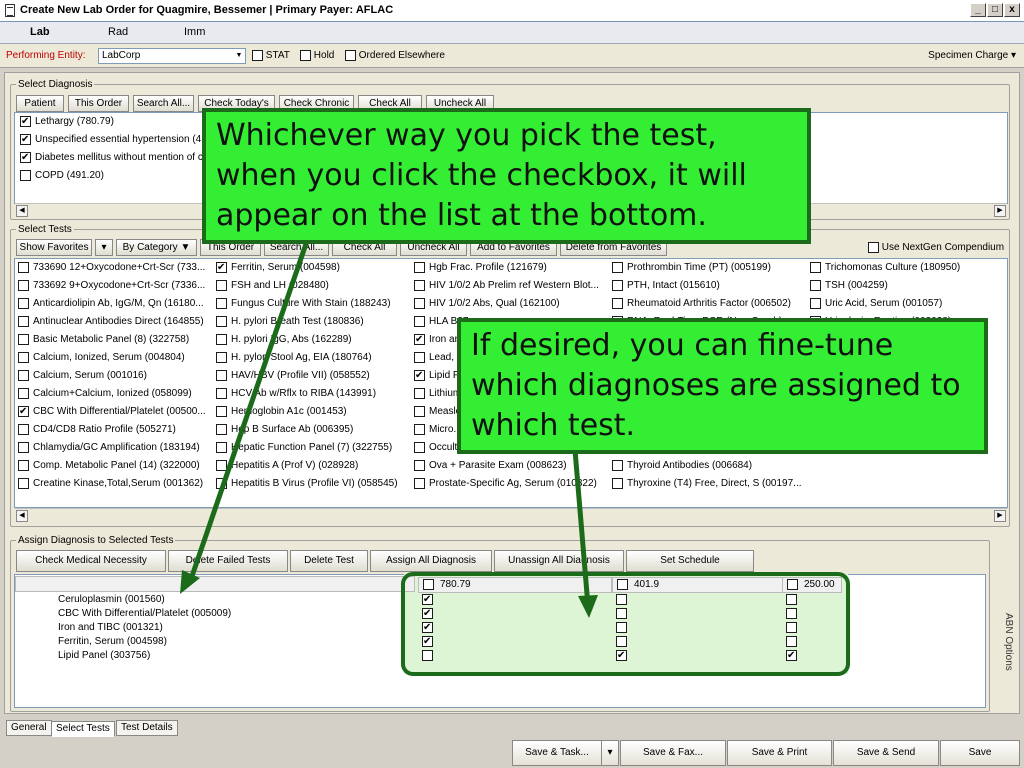 This screenshot has width=1024, height=768. I want to click on test-item: Hgb Frac. Profile (121679), so click(480, 267).